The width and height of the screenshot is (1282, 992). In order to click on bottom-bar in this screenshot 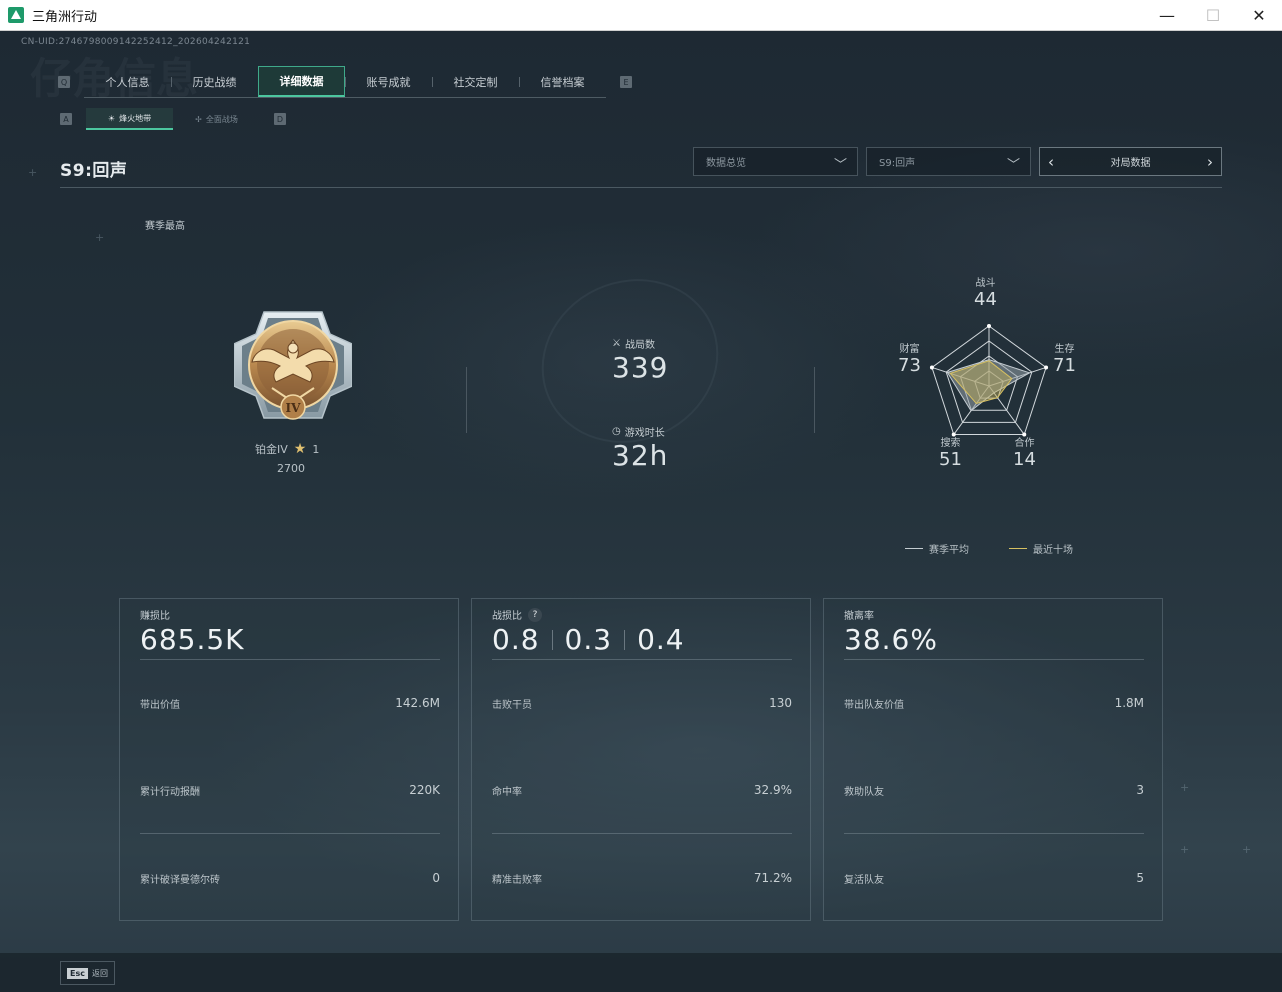, I will do `click(641, 972)`.